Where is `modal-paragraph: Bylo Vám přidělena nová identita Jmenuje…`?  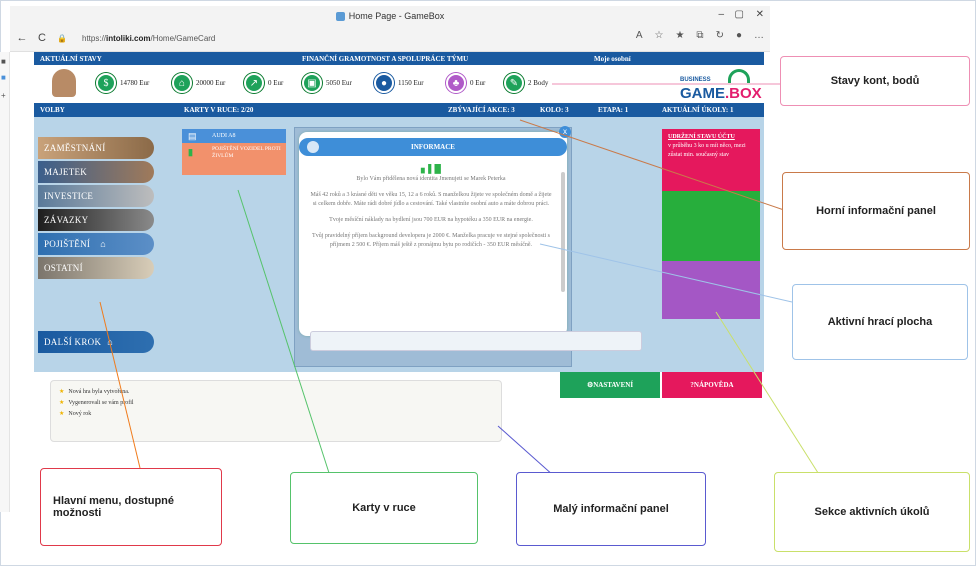
modal-paragraph: Bylo Vám přidělena nová identita Jmenuje… is located at coordinates (431, 179).